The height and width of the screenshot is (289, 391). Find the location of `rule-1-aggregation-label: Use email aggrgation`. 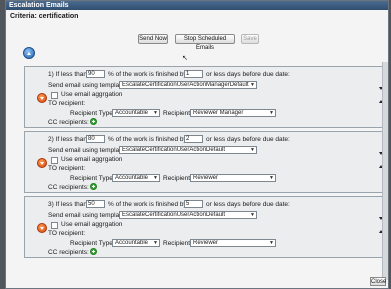

rule-1-aggregation-label: Use email aggrgation is located at coordinates (92, 94).